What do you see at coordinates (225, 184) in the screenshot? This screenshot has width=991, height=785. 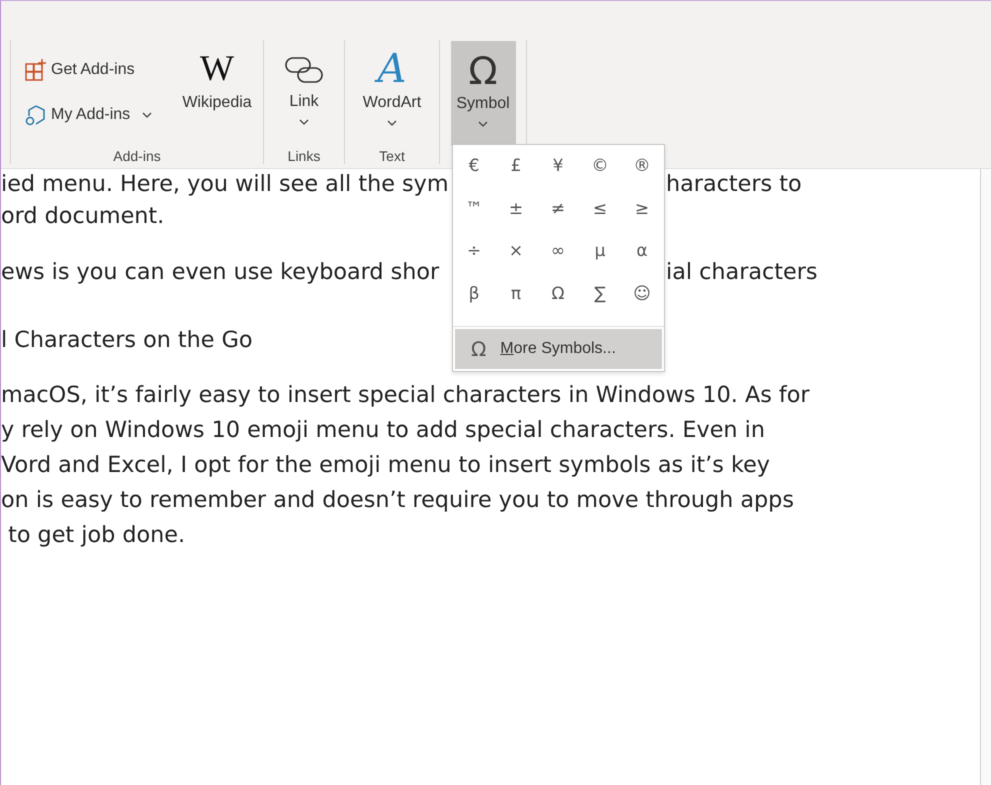 I see `document-text: ied menu. Here, you will see all the sym` at bounding box center [225, 184].